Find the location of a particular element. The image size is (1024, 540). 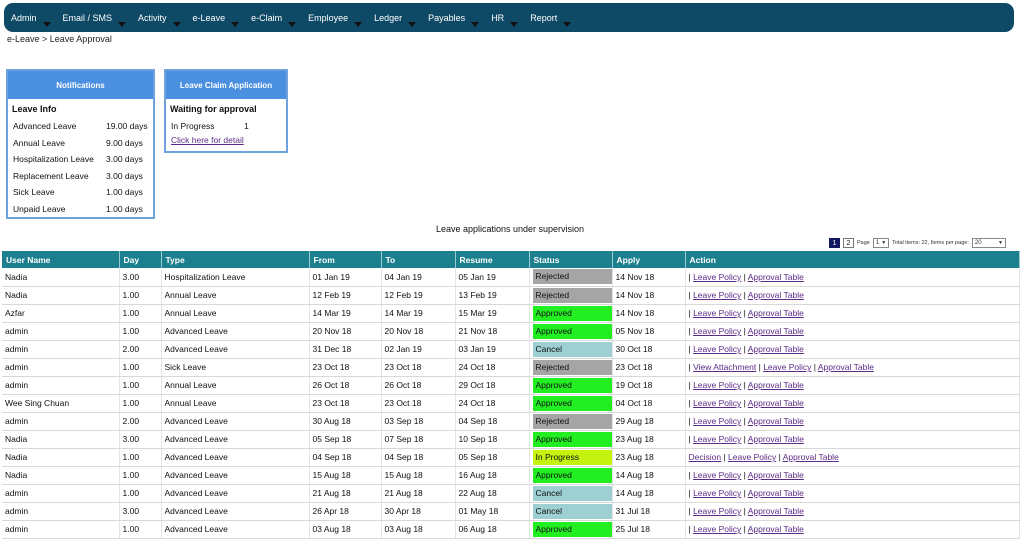

resume-cell: 16 Aug 18 is located at coordinates (492, 475).